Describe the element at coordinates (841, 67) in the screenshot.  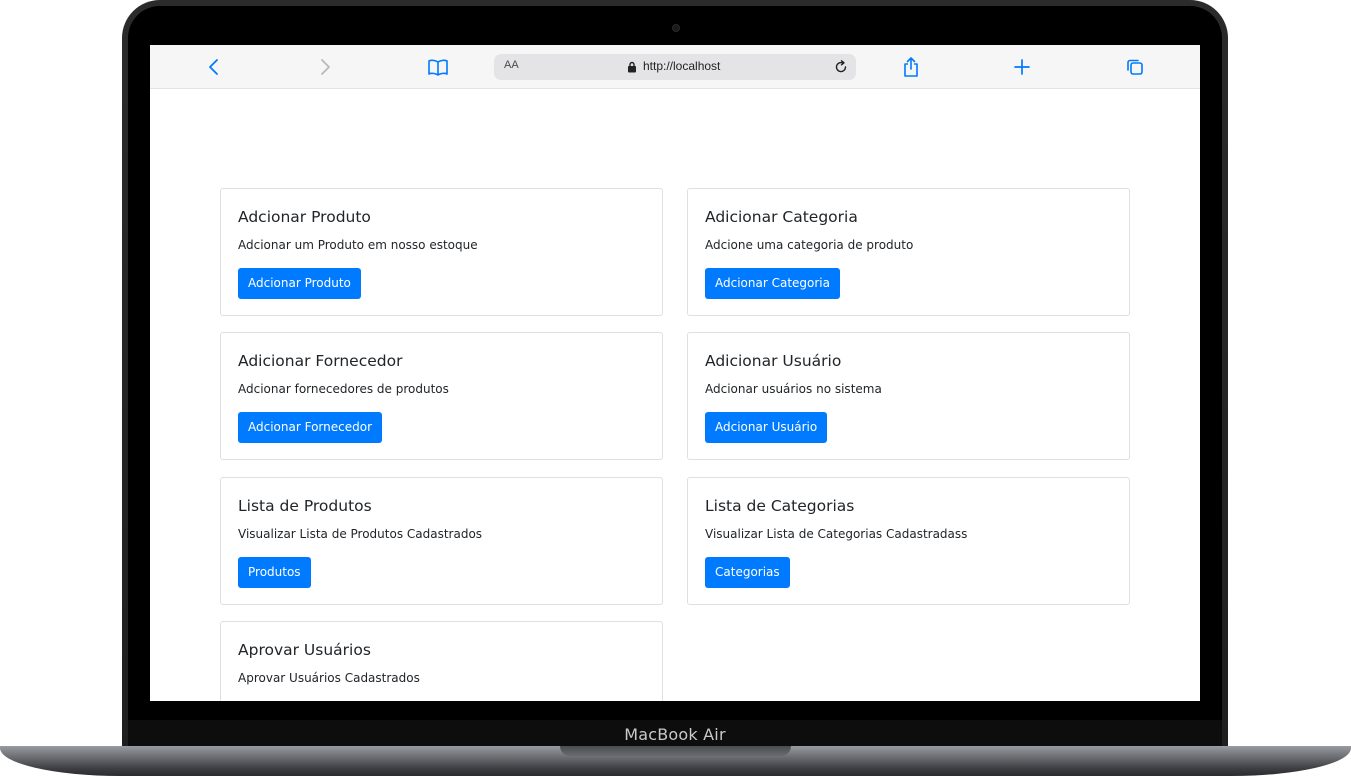
I see `reload-icon` at that location.